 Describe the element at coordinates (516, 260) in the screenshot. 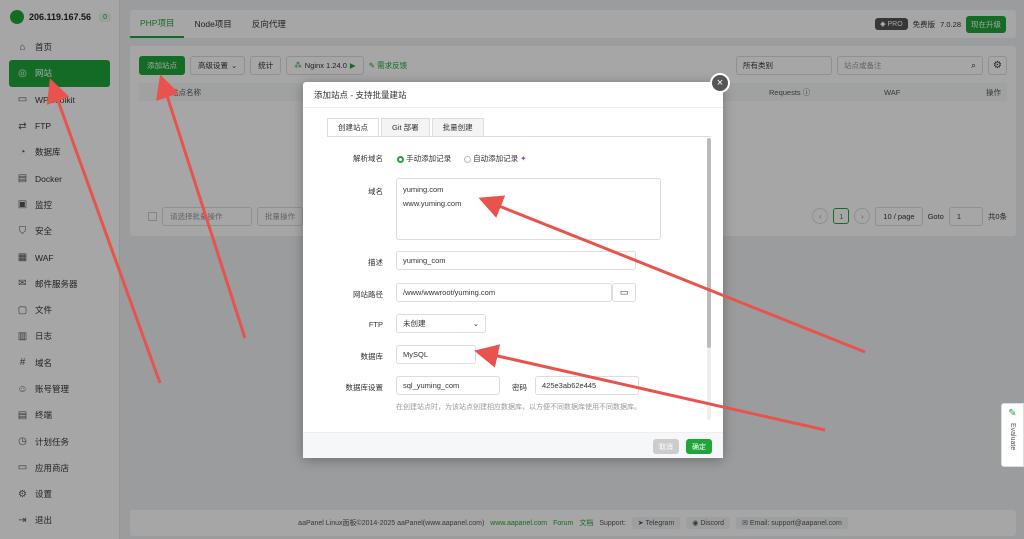

I see `description-input: yuming_com` at that location.